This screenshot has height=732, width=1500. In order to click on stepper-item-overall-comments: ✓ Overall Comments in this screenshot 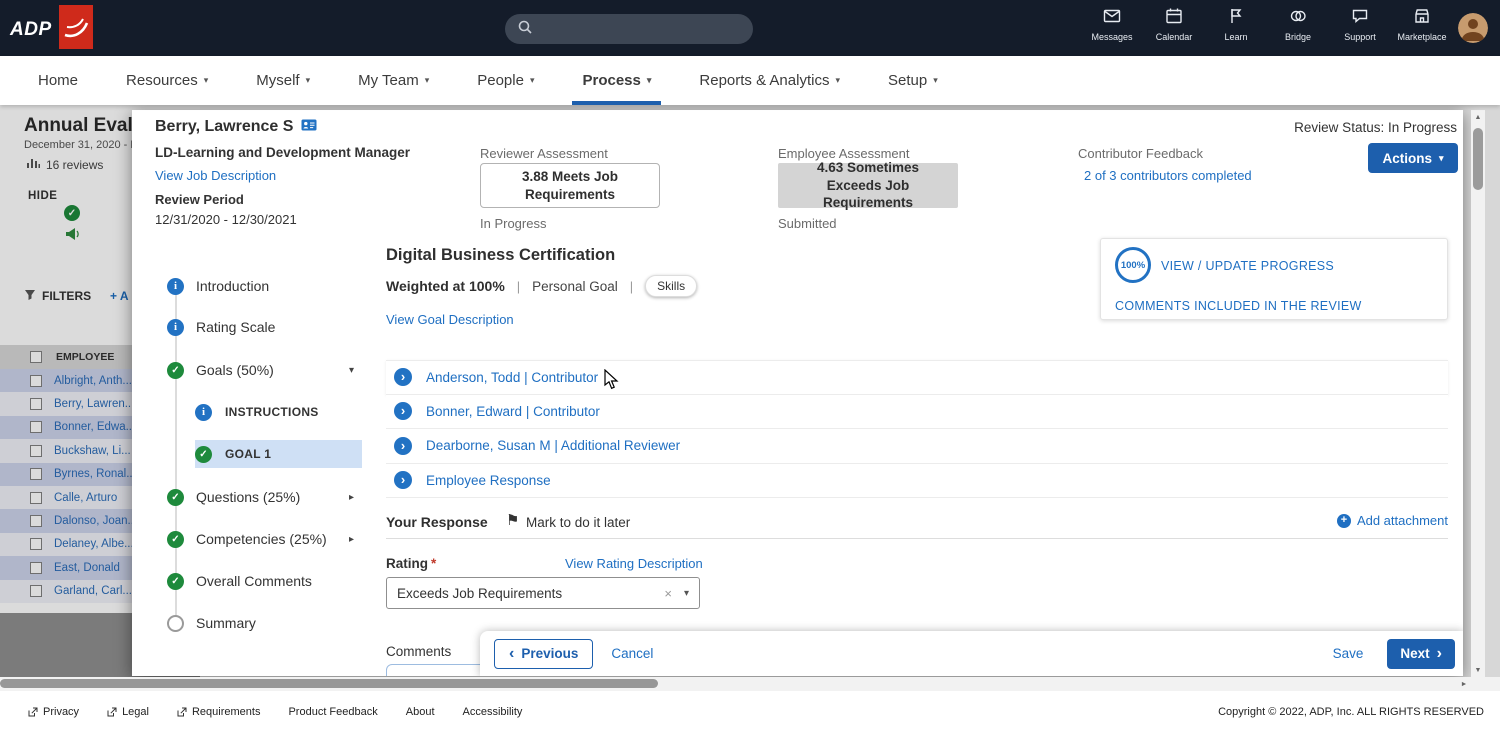, I will do `click(264, 581)`.